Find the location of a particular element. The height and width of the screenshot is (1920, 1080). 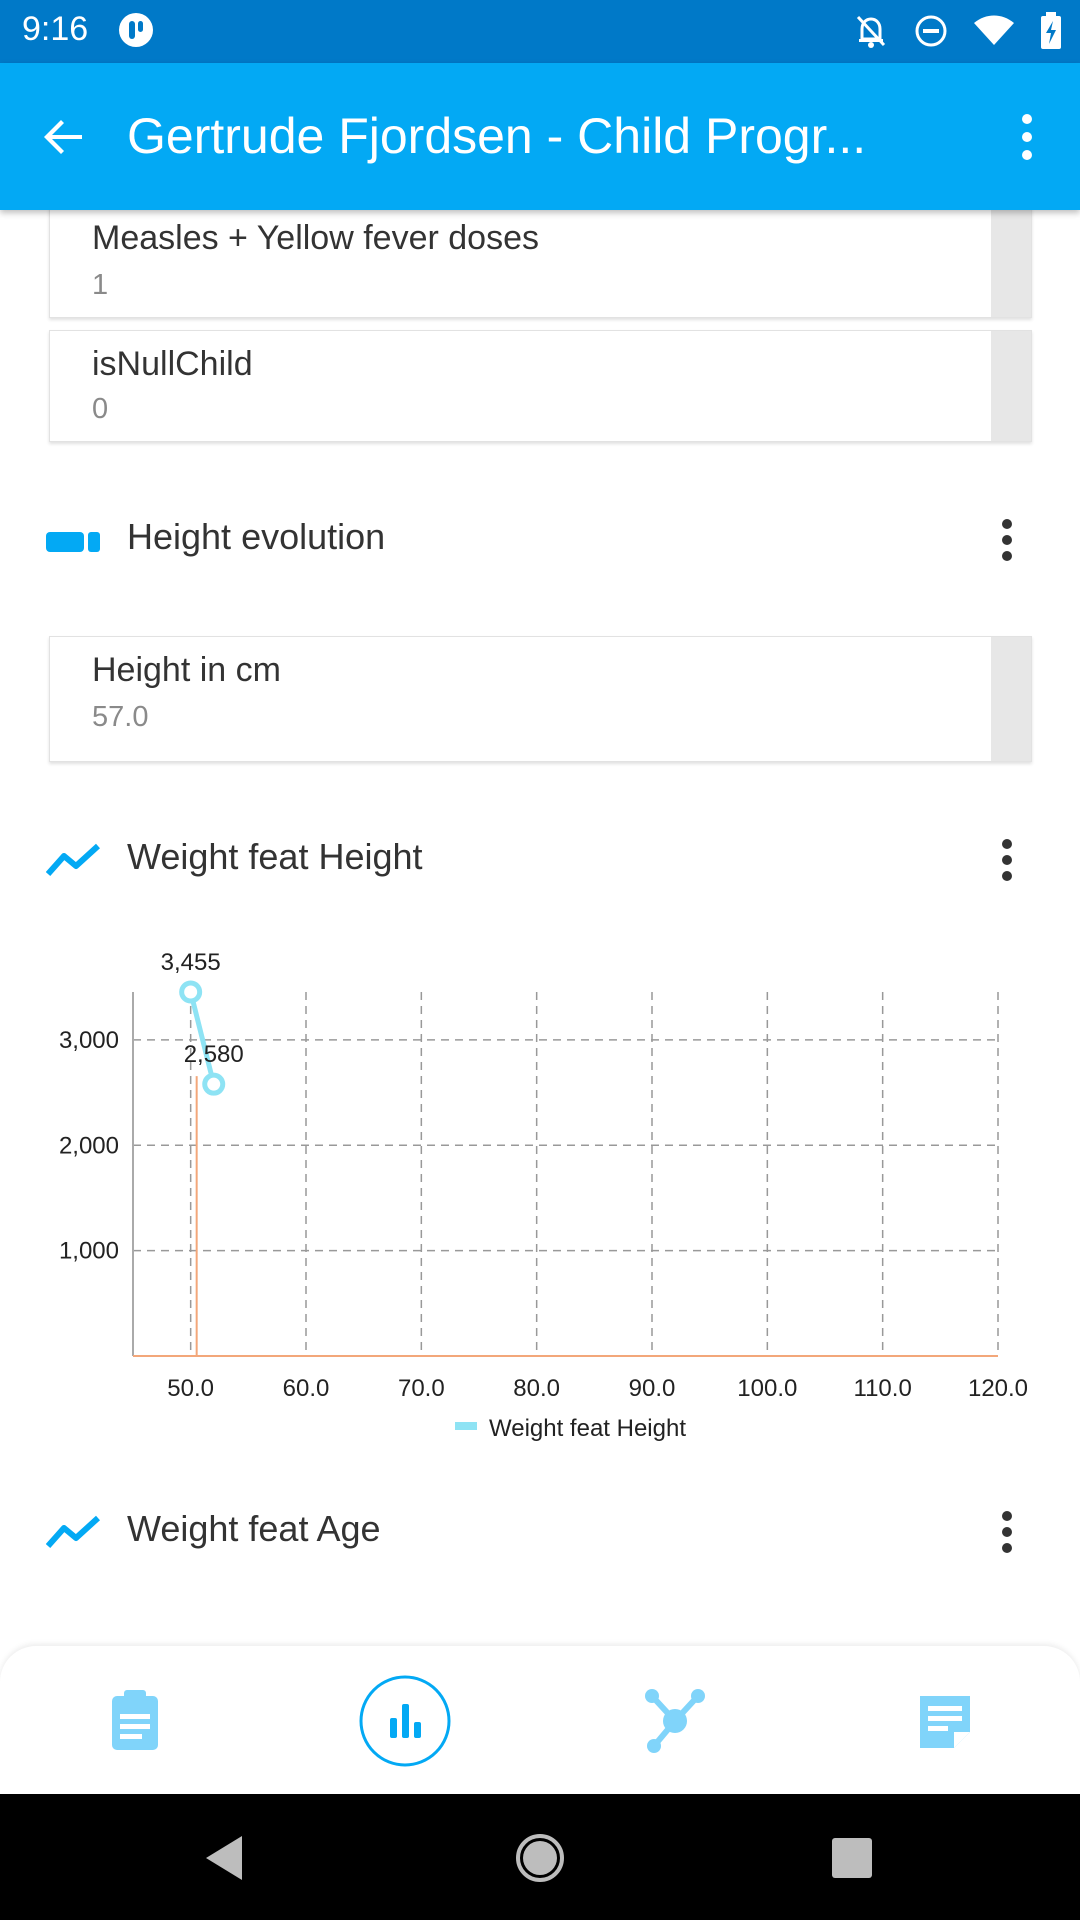

section-weight-feat-height: Weight feat Height is located at coordinates (540, 860).